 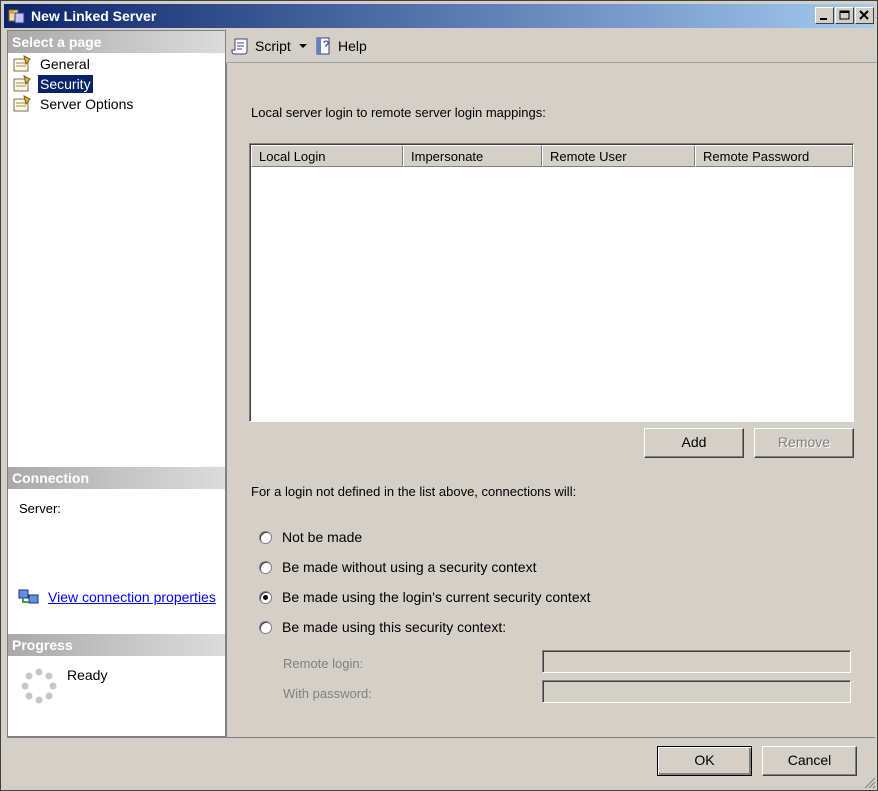 I want to click on page-item-security: Security, so click(x=52, y=83).